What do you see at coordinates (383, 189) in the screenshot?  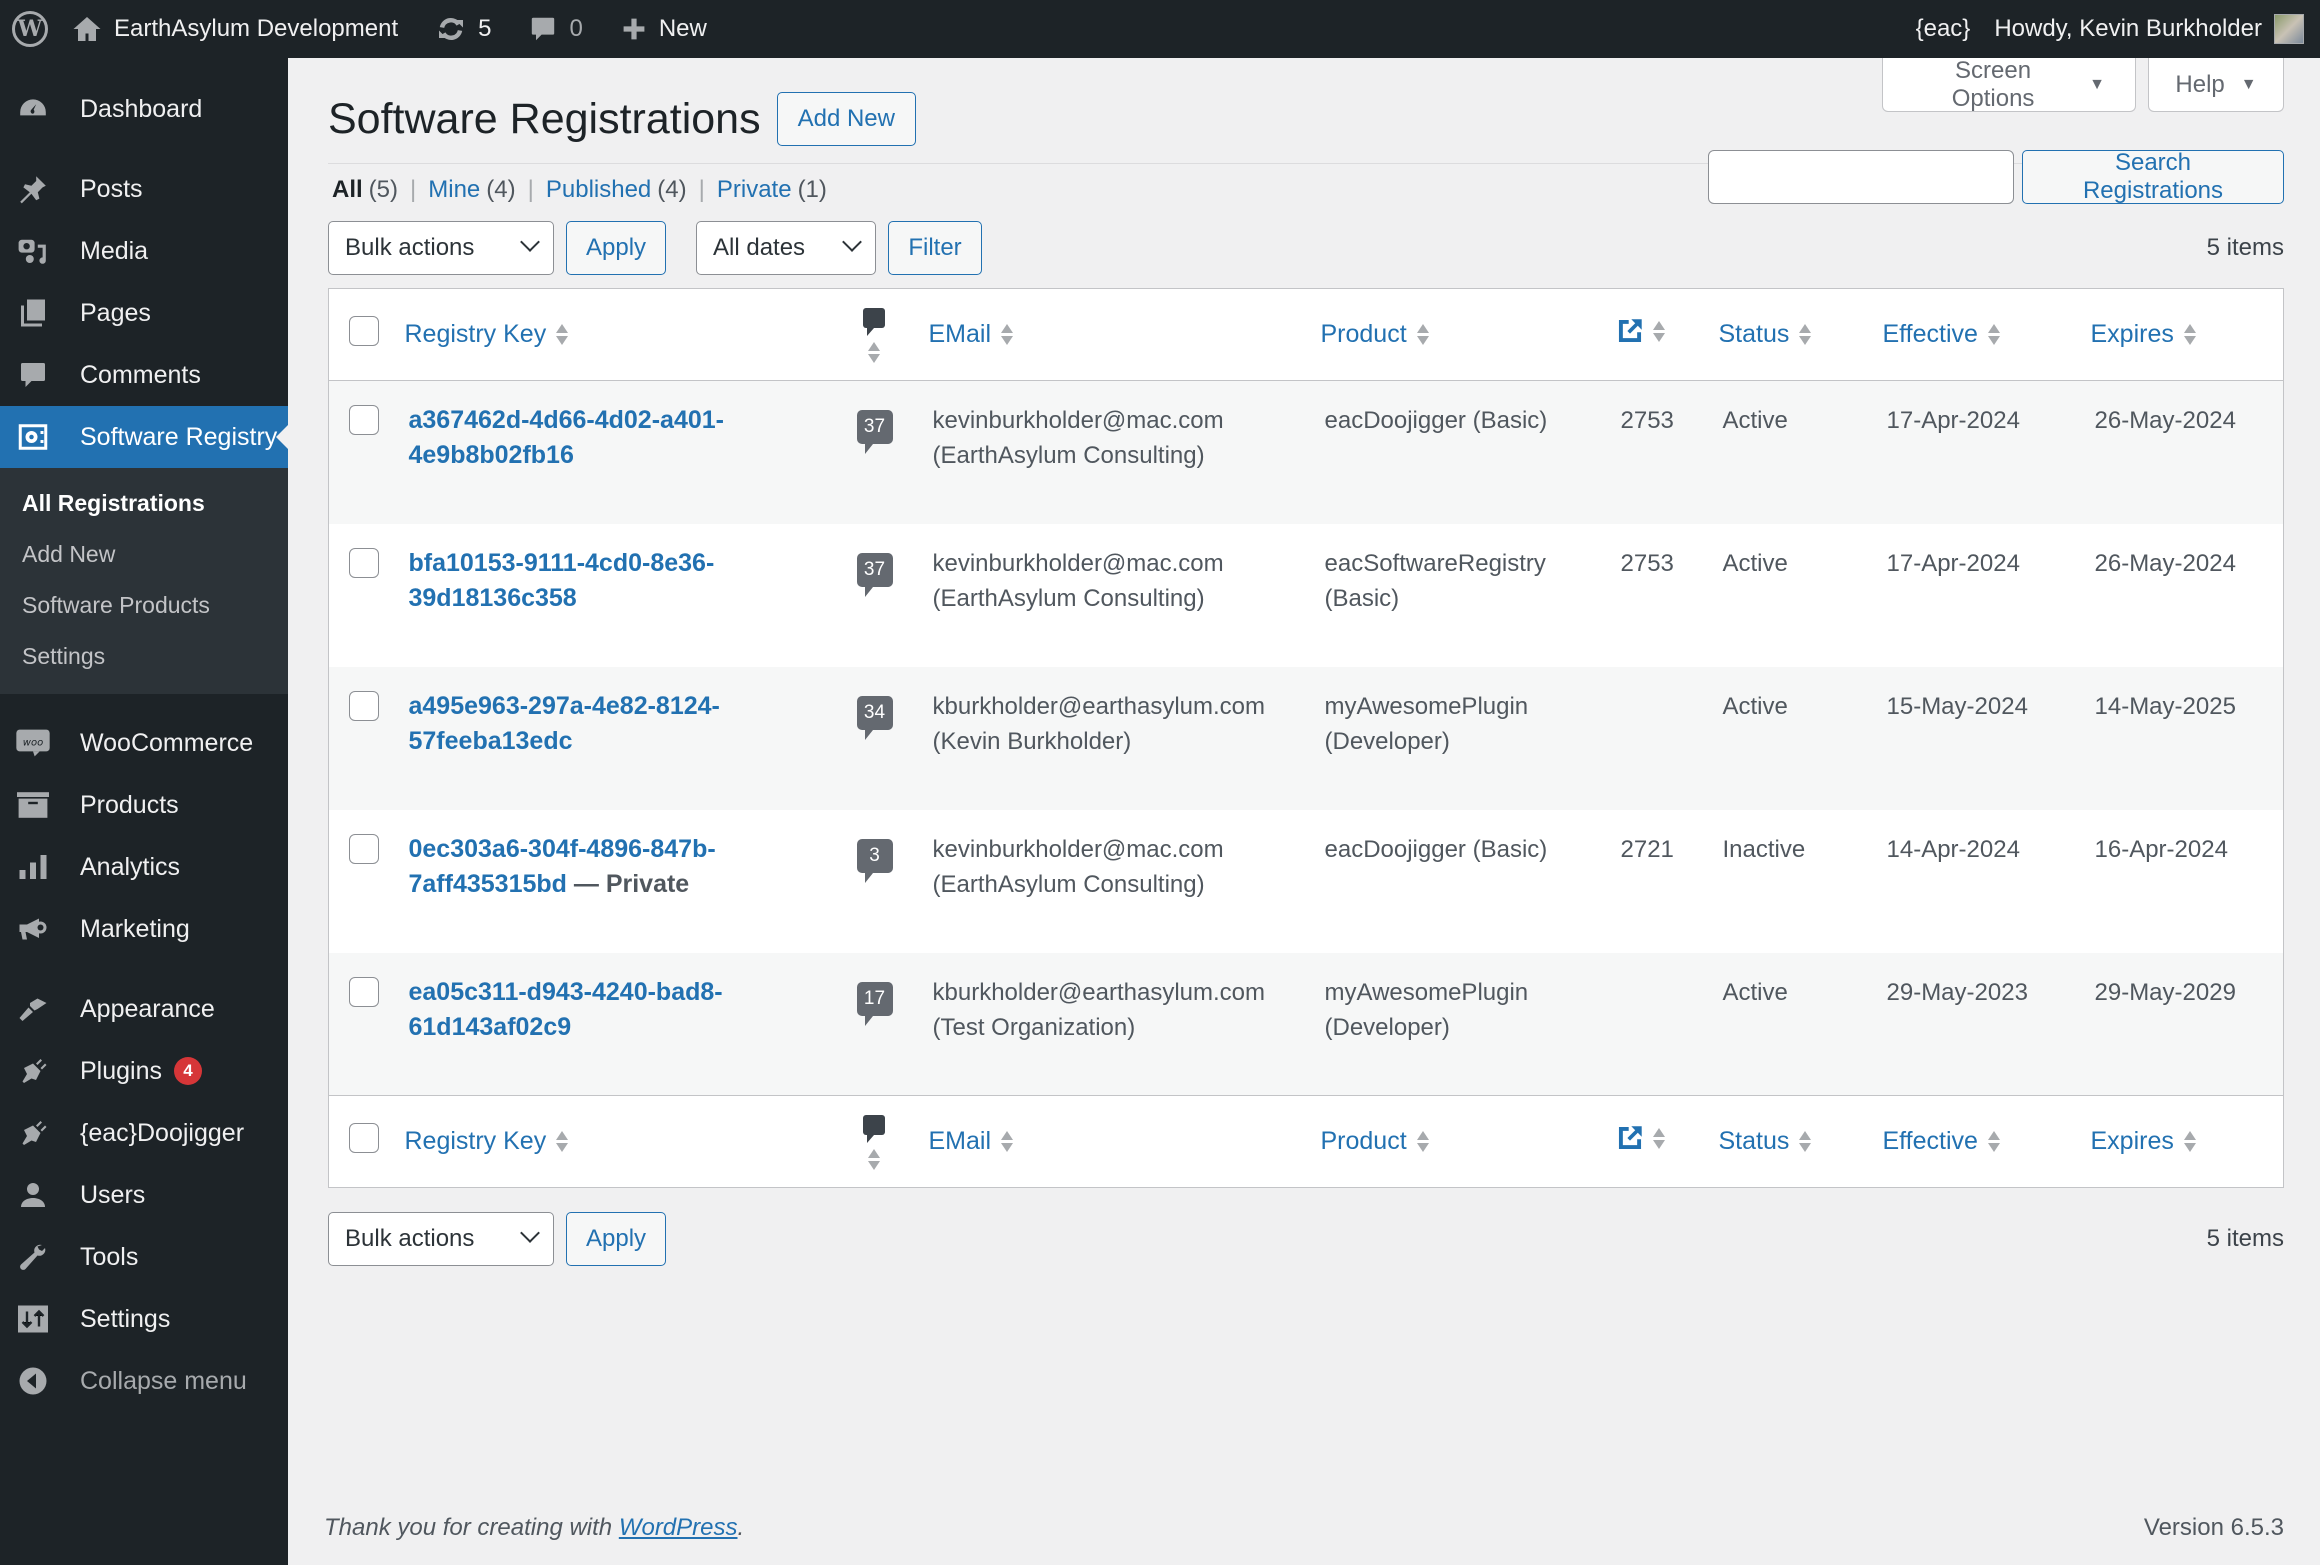 I see `view-all-count: (5)` at bounding box center [383, 189].